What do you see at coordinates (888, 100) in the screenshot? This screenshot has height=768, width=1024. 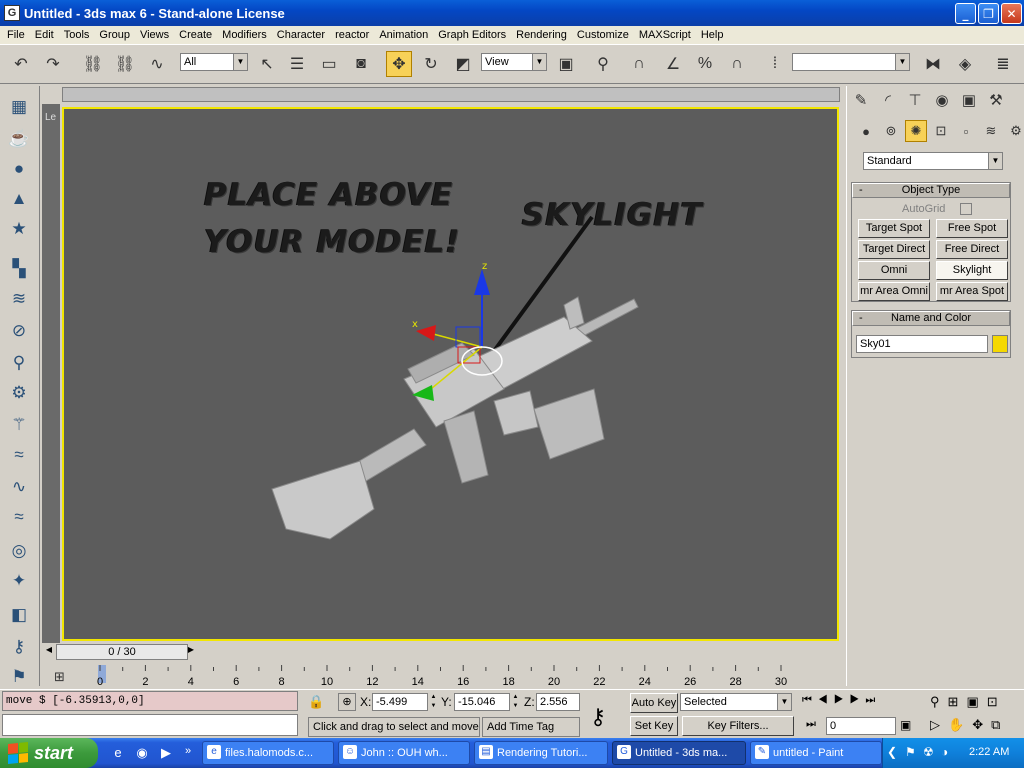 I see `modify-tab-icon: ◜` at bounding box center [888, 100].